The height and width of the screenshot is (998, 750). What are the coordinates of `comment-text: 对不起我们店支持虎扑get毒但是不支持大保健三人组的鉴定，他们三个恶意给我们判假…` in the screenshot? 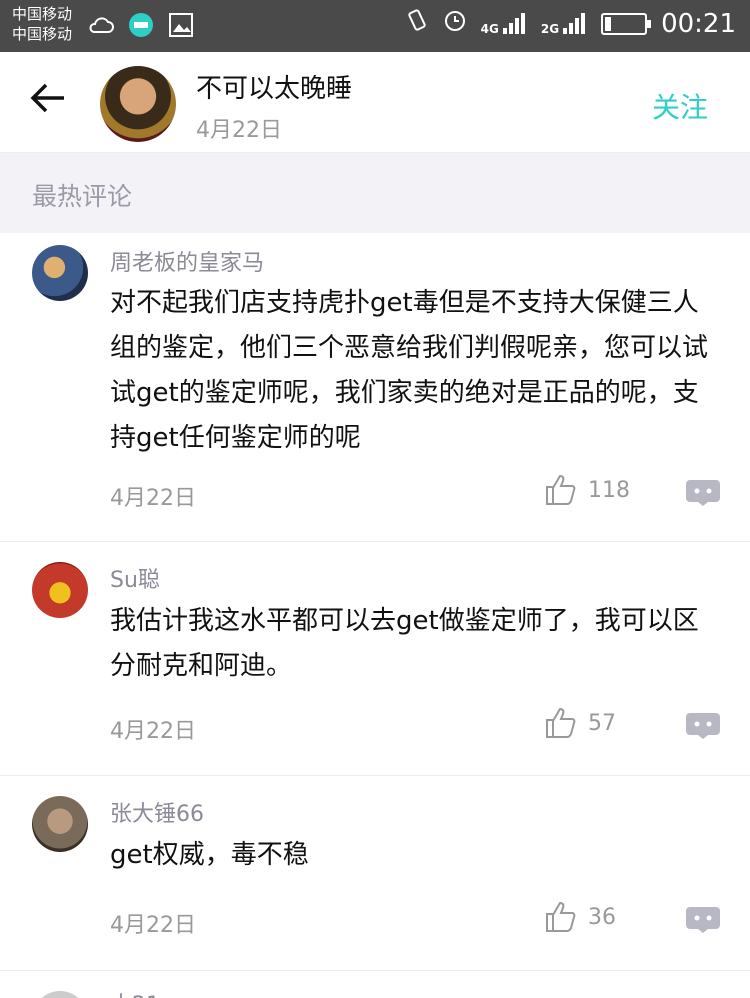 It's located at (409, 370).